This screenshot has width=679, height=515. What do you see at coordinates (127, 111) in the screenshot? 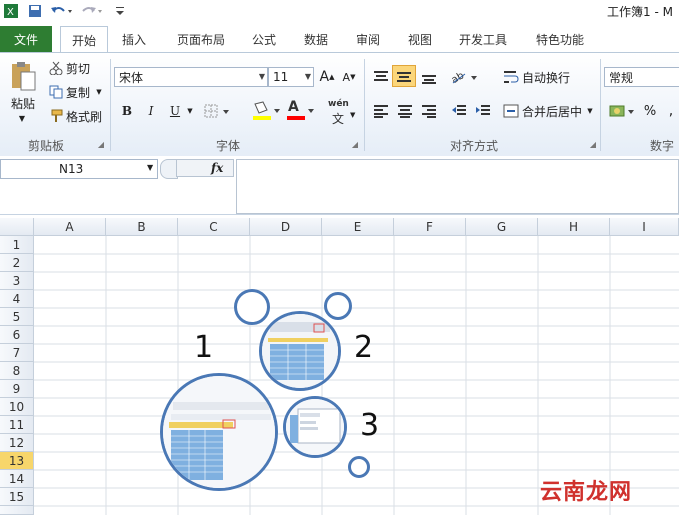
I see `bold-button: B` at bounding box center [127, 111].